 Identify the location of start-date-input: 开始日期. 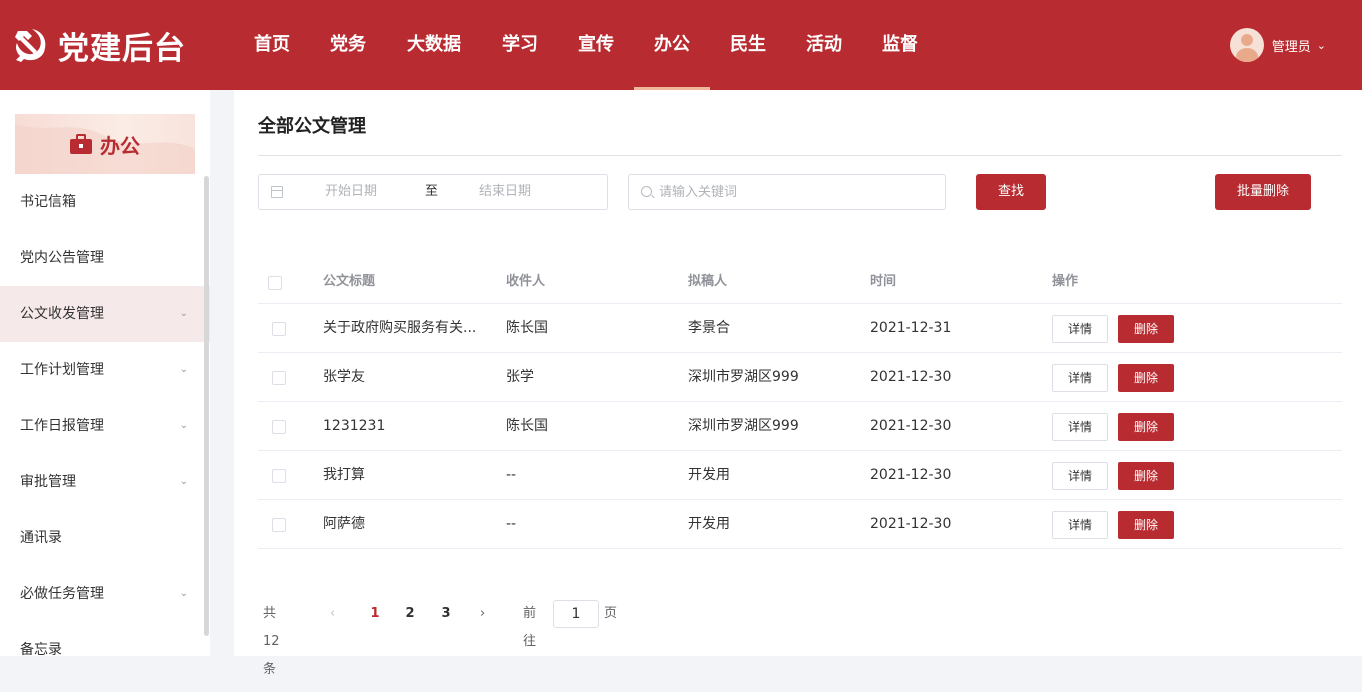
(351, 192).